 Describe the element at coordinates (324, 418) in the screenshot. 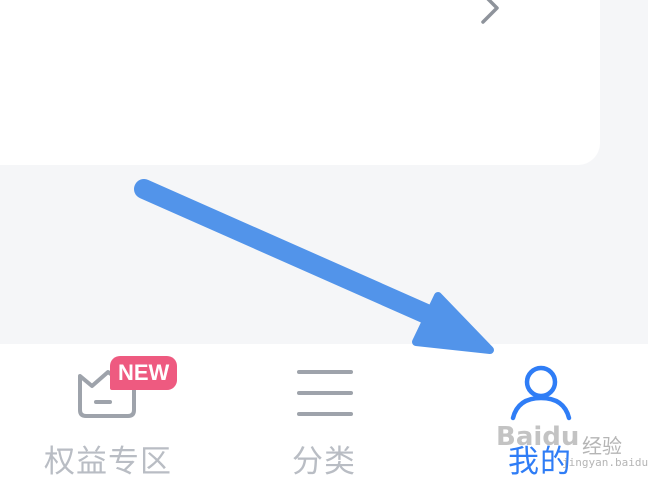

I see `tab-category: 分类` at that location.